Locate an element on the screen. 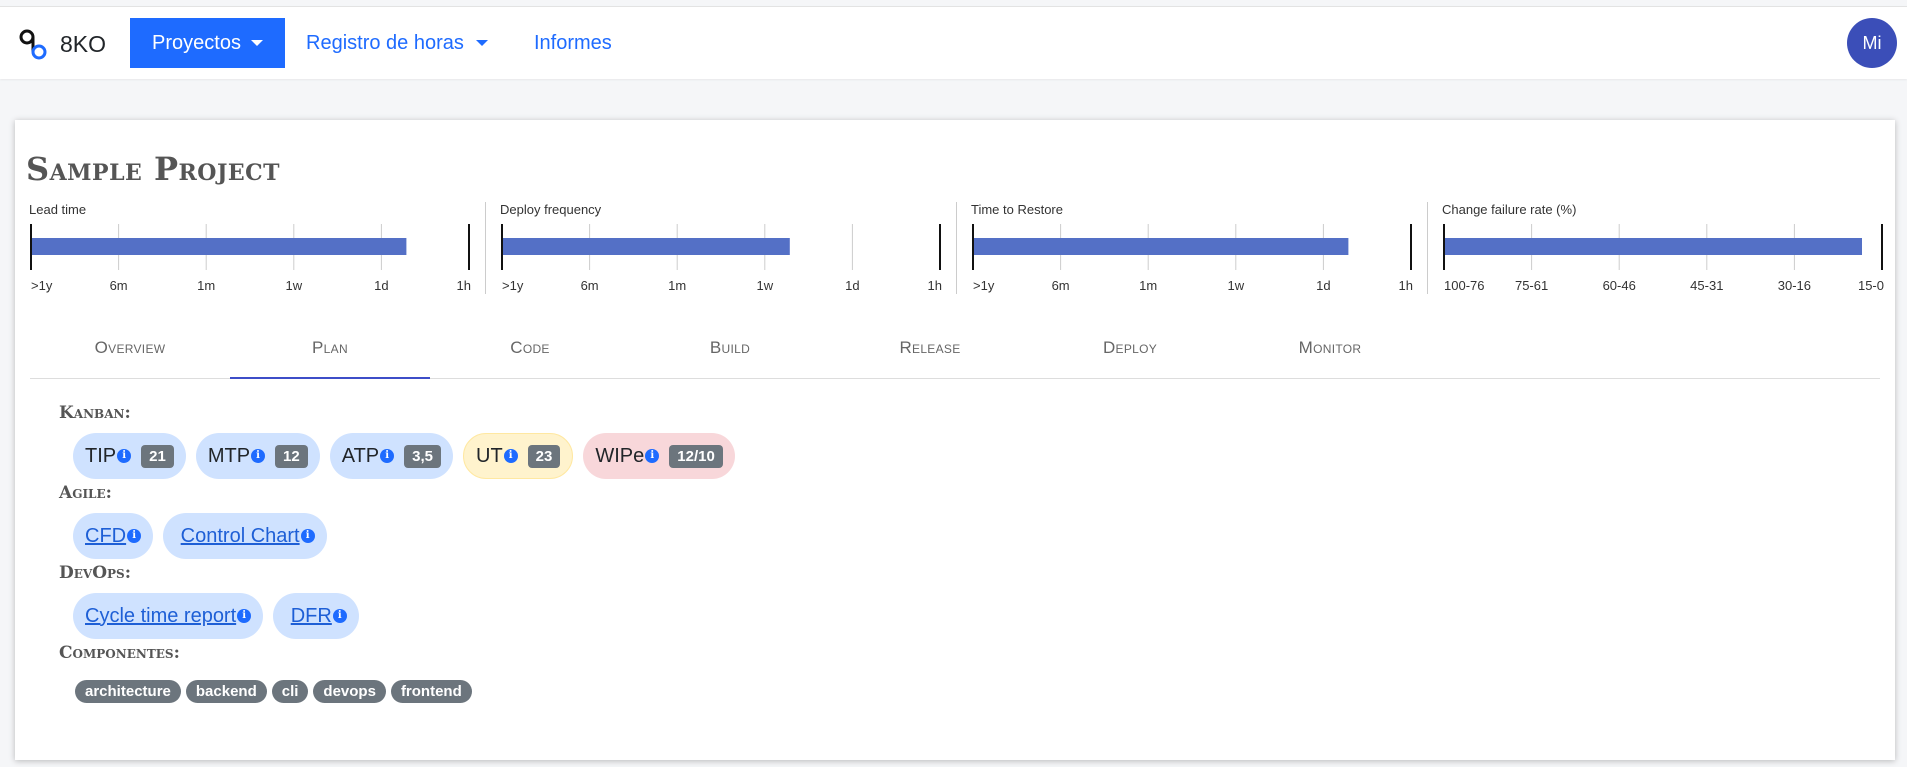  metric-lead-time: Lead time >1y 6m 1m 1w 1d 1h is located at coordinates (259, 257).